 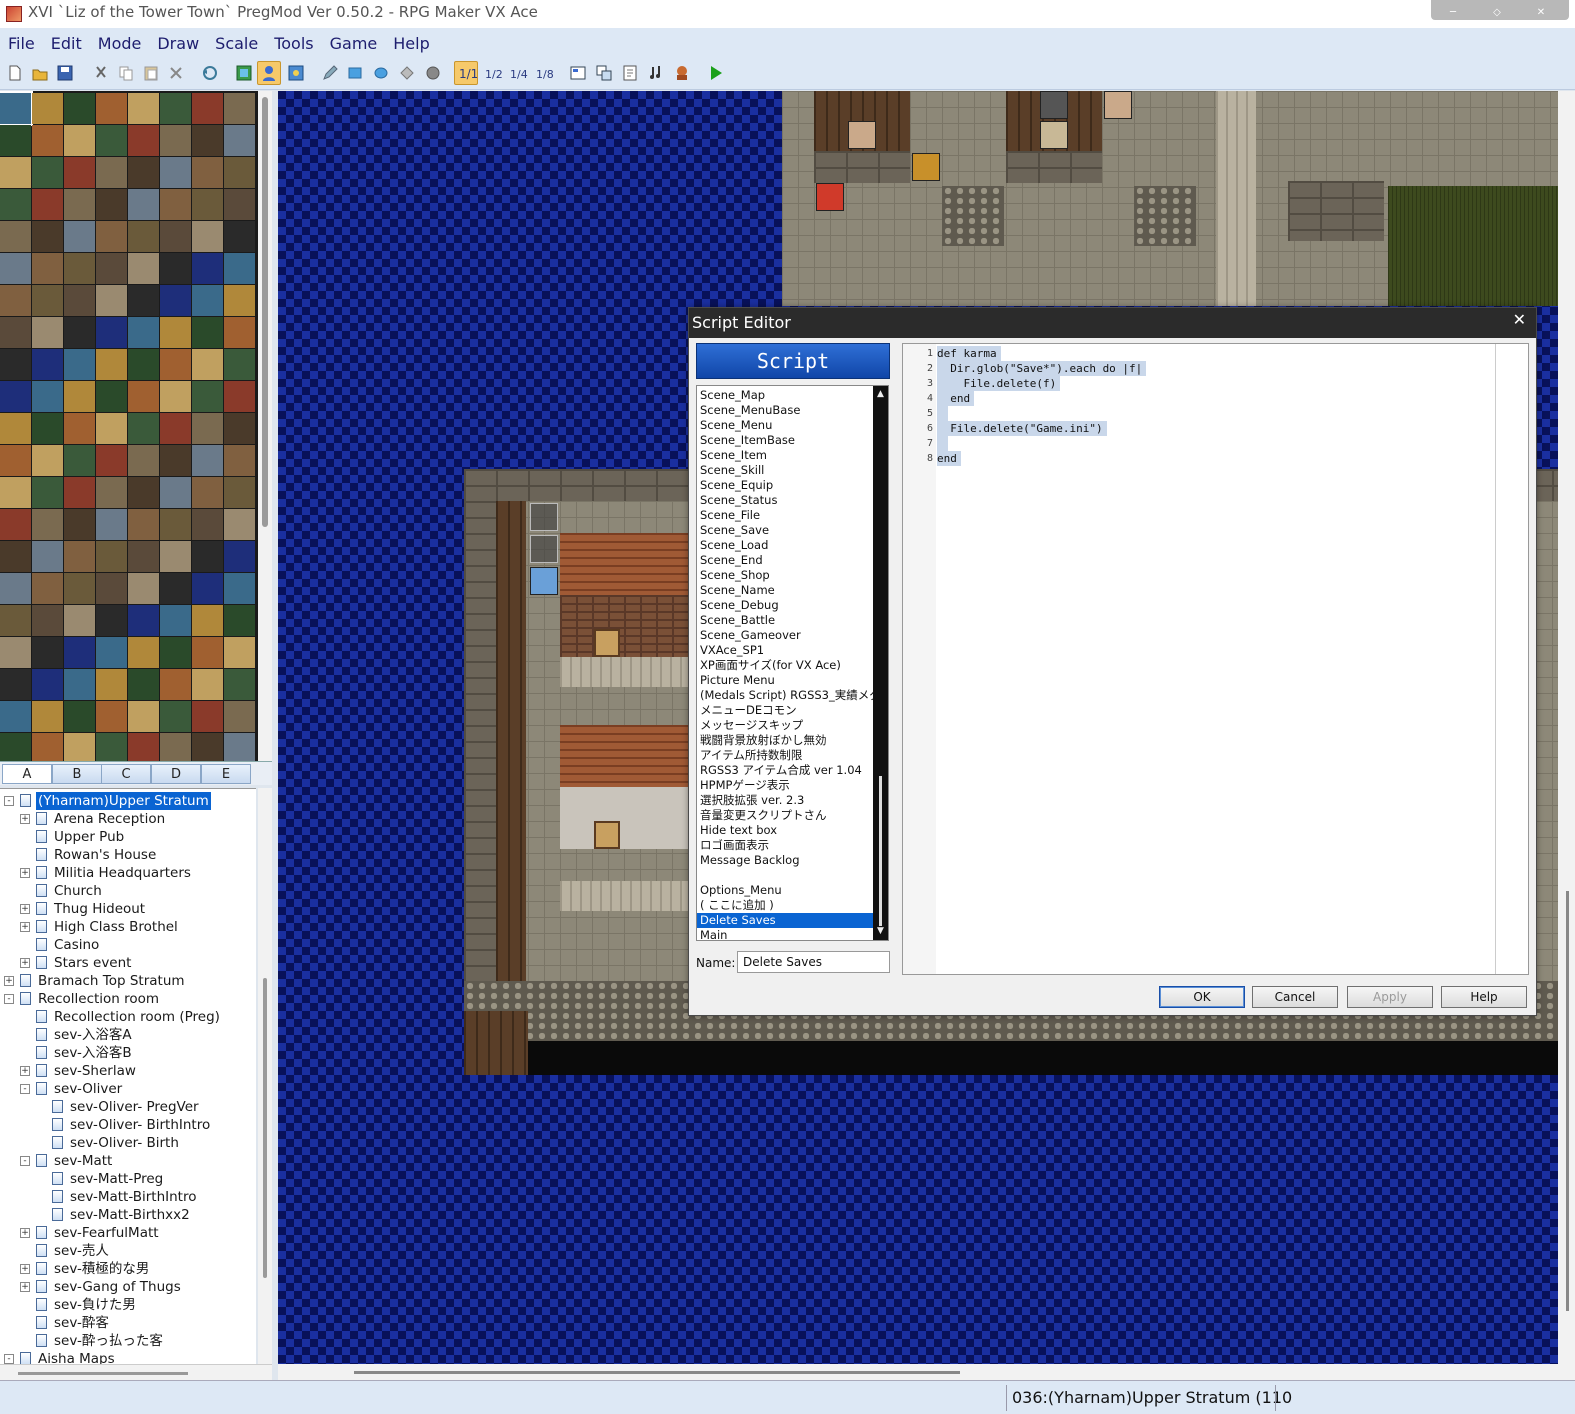 What do you see at coordinates (578, 73) in the screenshot?
I see `database-icon` at bounding box center [578, 73].